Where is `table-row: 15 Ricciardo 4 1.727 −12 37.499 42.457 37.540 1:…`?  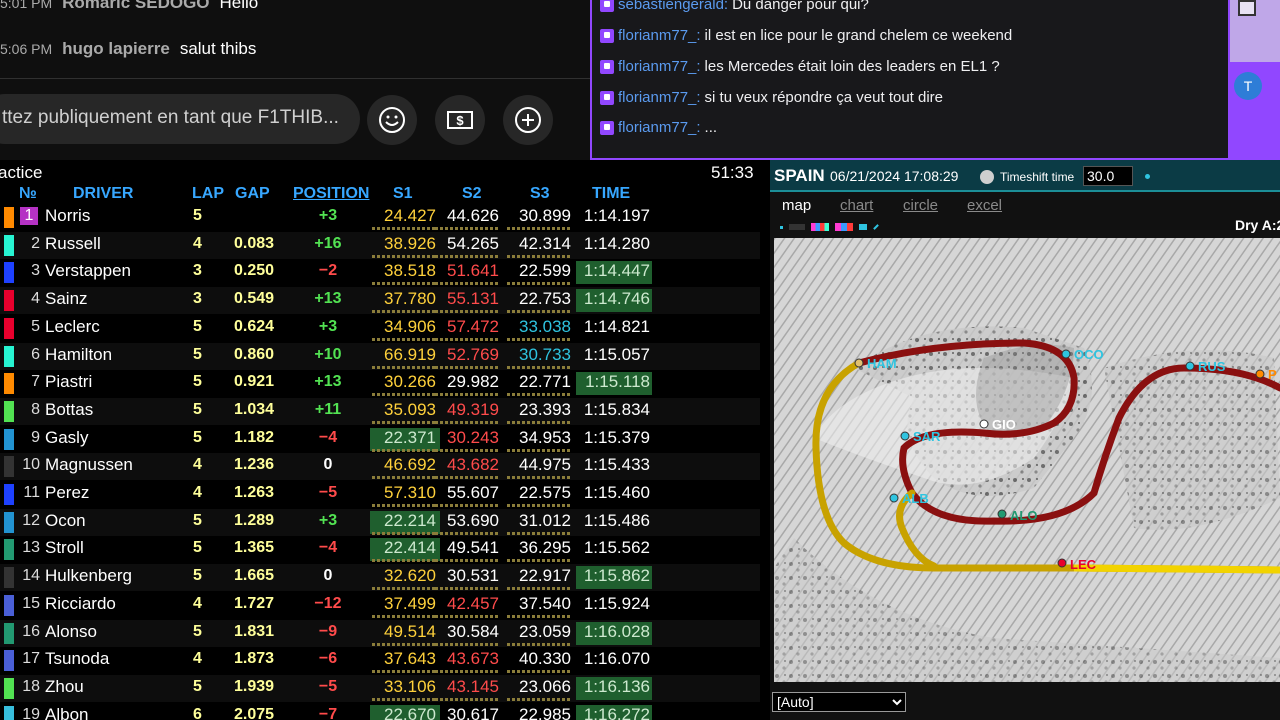
table-row: 15 Ricciardo 4 1.727 −12 37.499 42.457 37.540 1:… is located at coordinates (380, 605).